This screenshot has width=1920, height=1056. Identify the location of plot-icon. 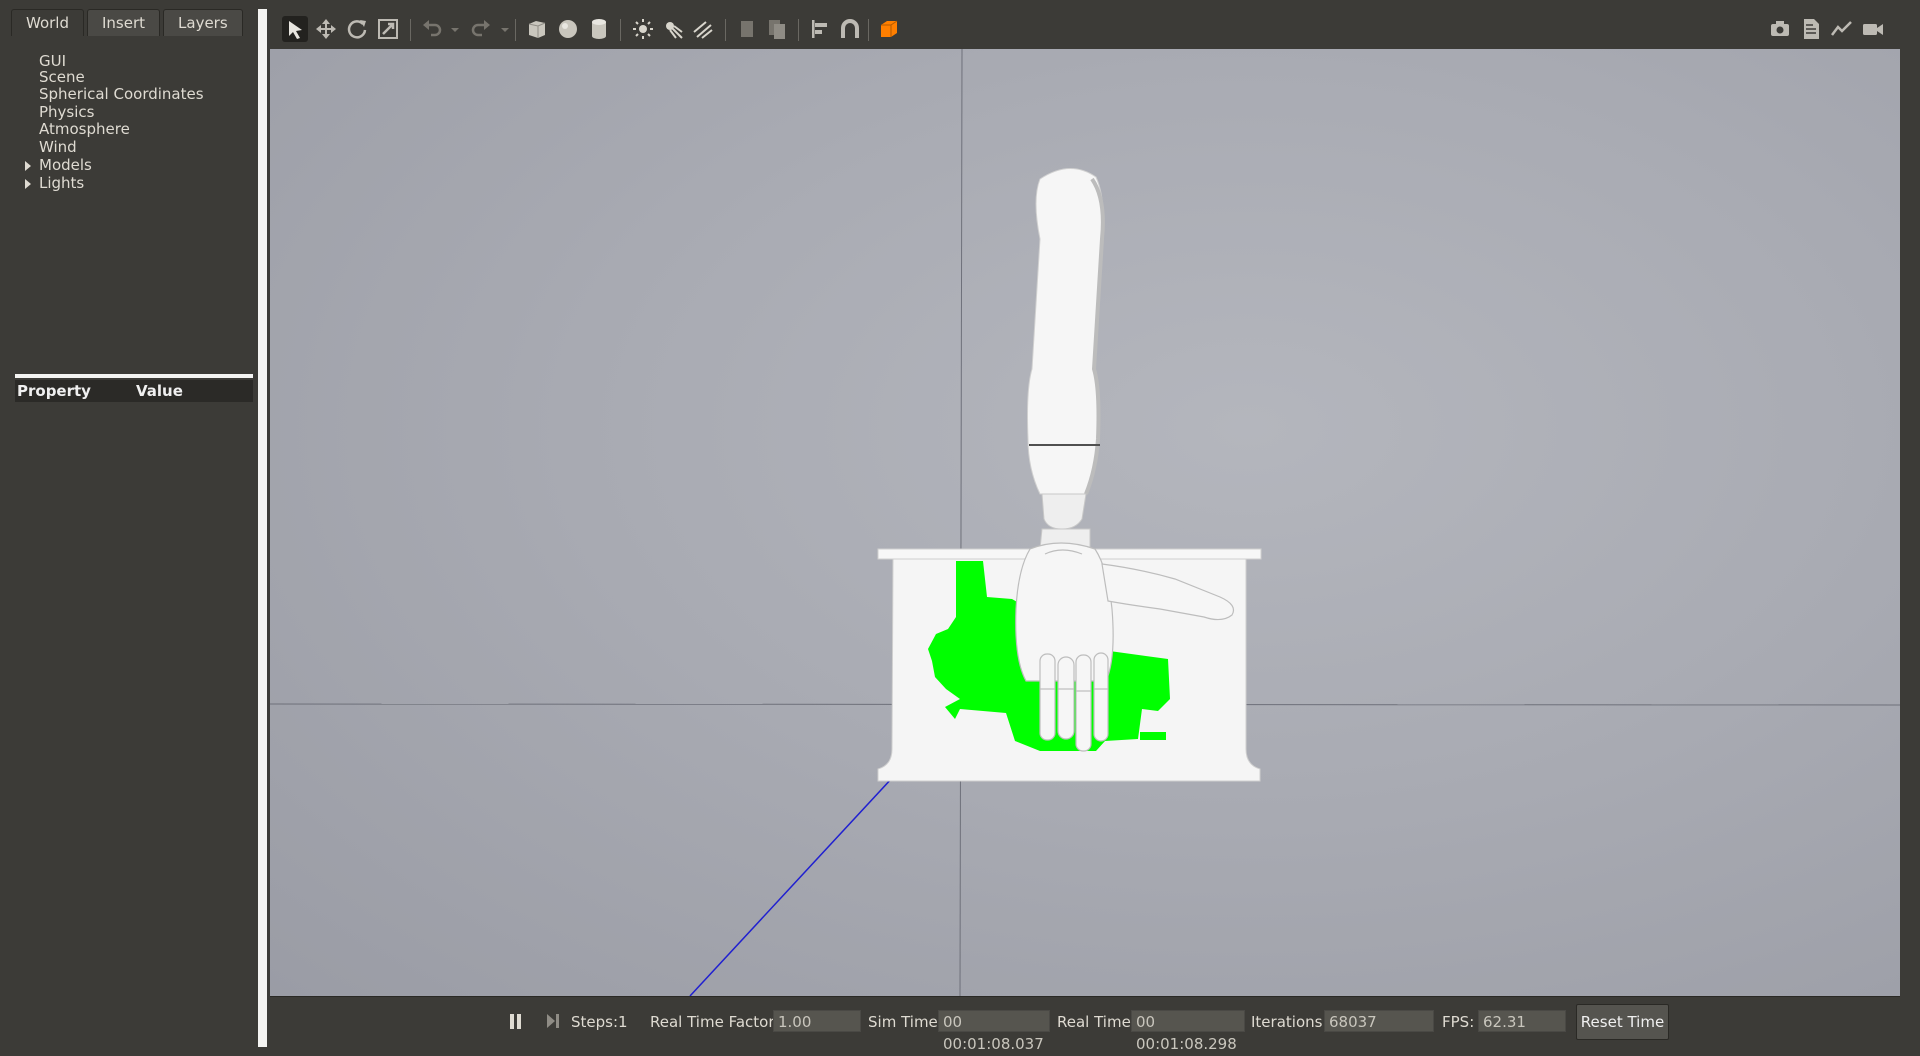
(1842, 29).